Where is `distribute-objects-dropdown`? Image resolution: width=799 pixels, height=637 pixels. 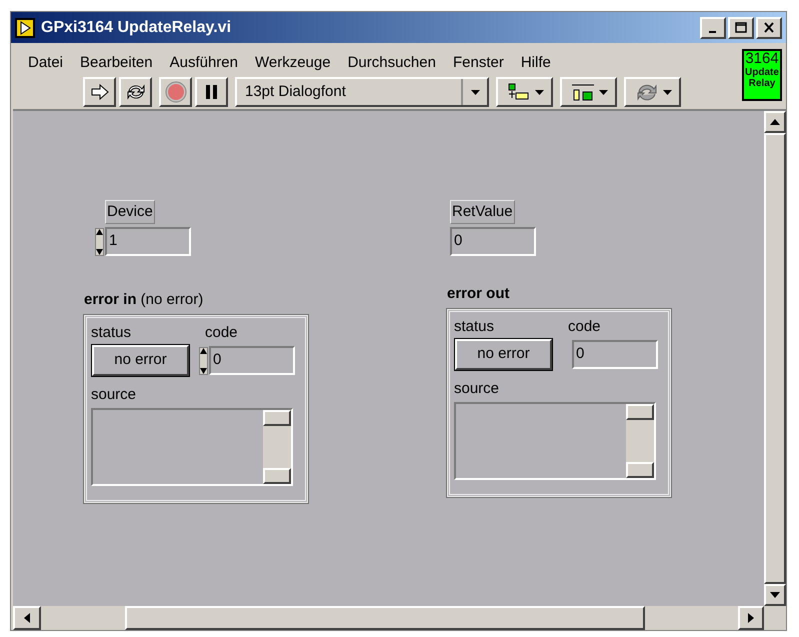 distribute-objects-dropdown is located at coordinates (588, 92).